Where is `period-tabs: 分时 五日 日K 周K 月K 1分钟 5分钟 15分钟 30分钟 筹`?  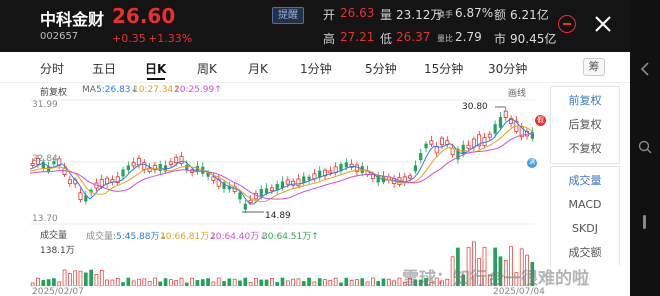 period-tabs: 分时 五日 日K 周K 月K 1分钟 5分钟 15分钟 30分钟 筹 is located at coordinates (315, 67).